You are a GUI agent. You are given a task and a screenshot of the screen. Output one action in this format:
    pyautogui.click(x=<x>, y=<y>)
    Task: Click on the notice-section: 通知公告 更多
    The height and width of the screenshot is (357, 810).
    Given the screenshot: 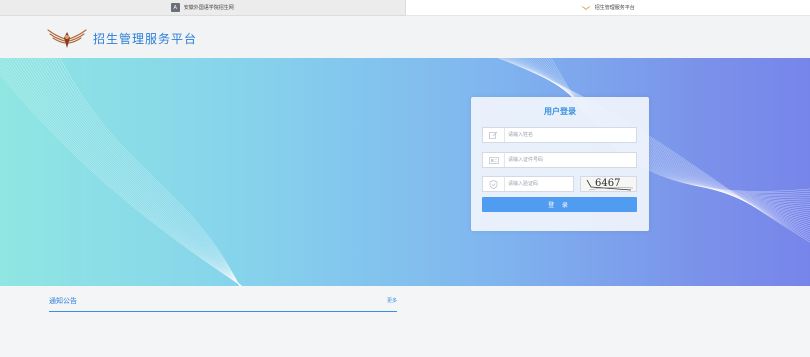 What is the action you would take?
    pyautogui.click(x=223, y=303)
    